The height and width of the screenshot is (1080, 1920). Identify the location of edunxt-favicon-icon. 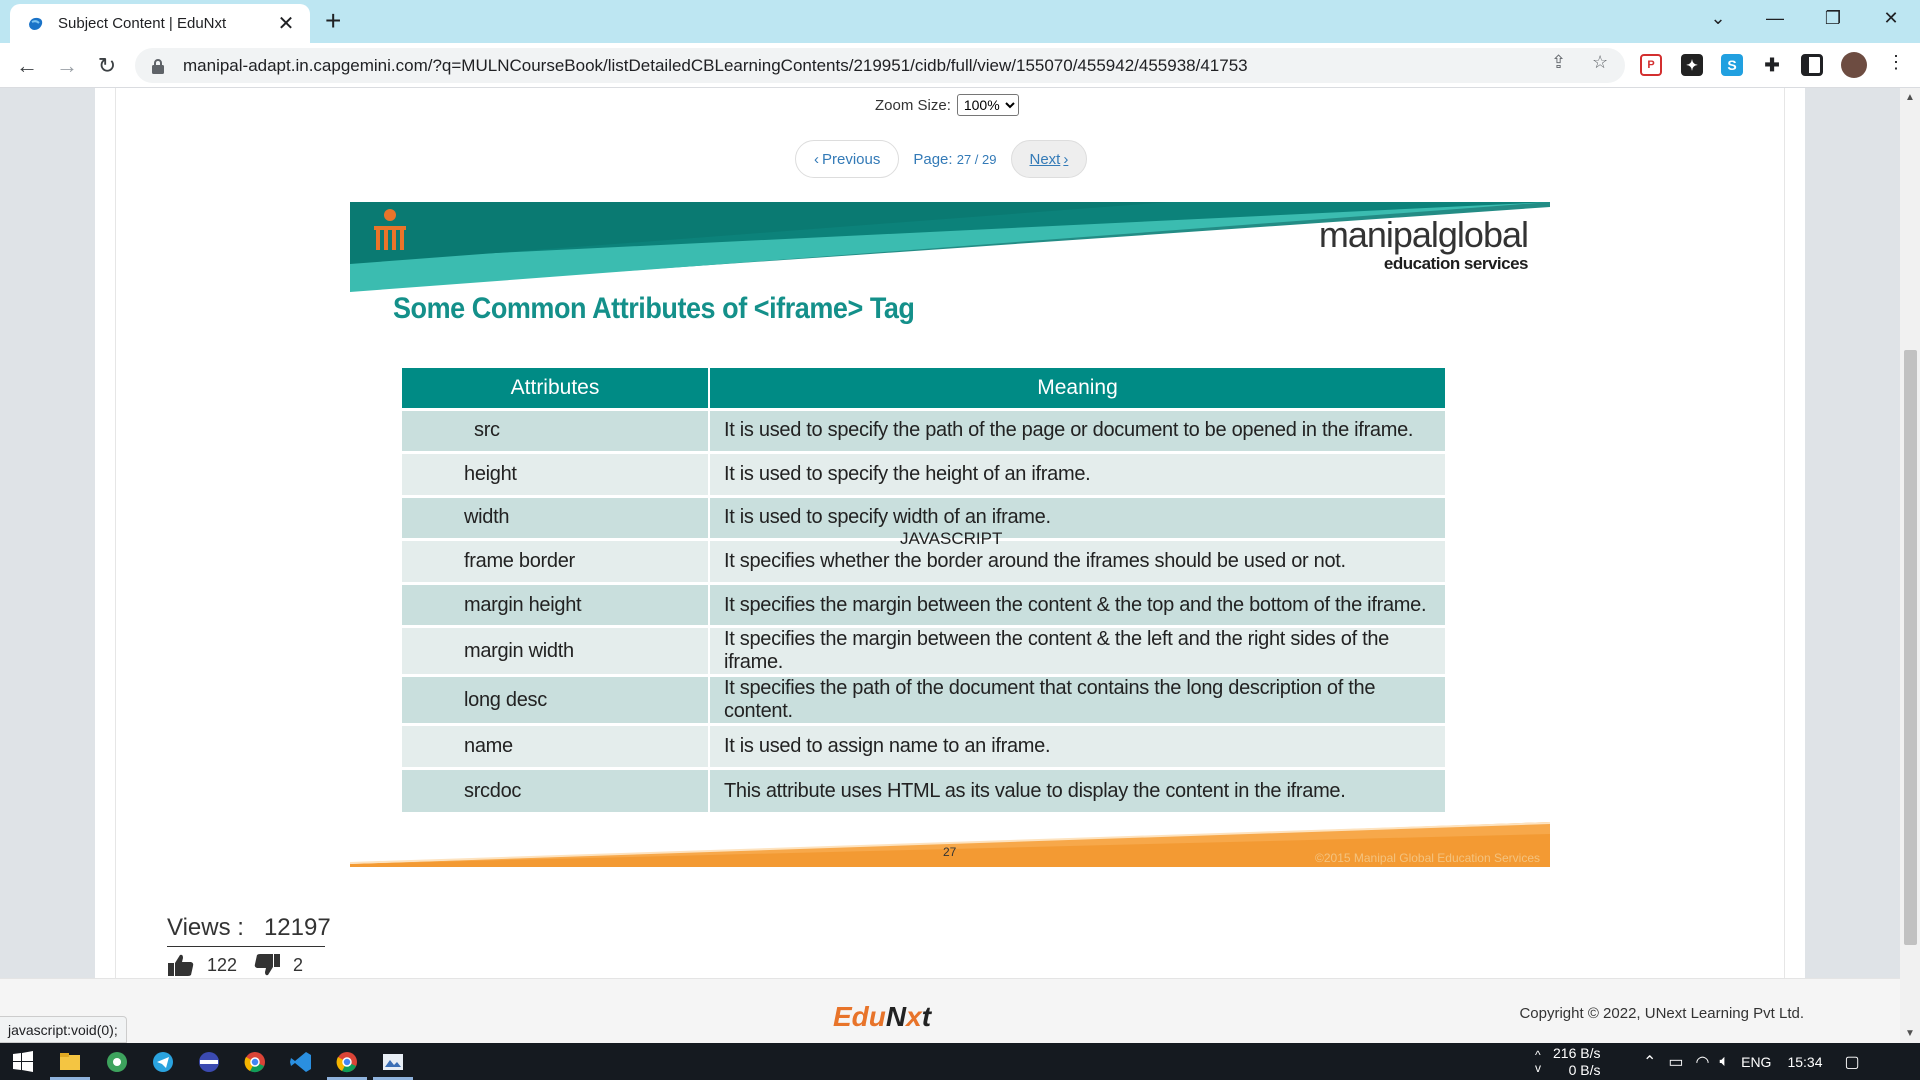
(36, 23).